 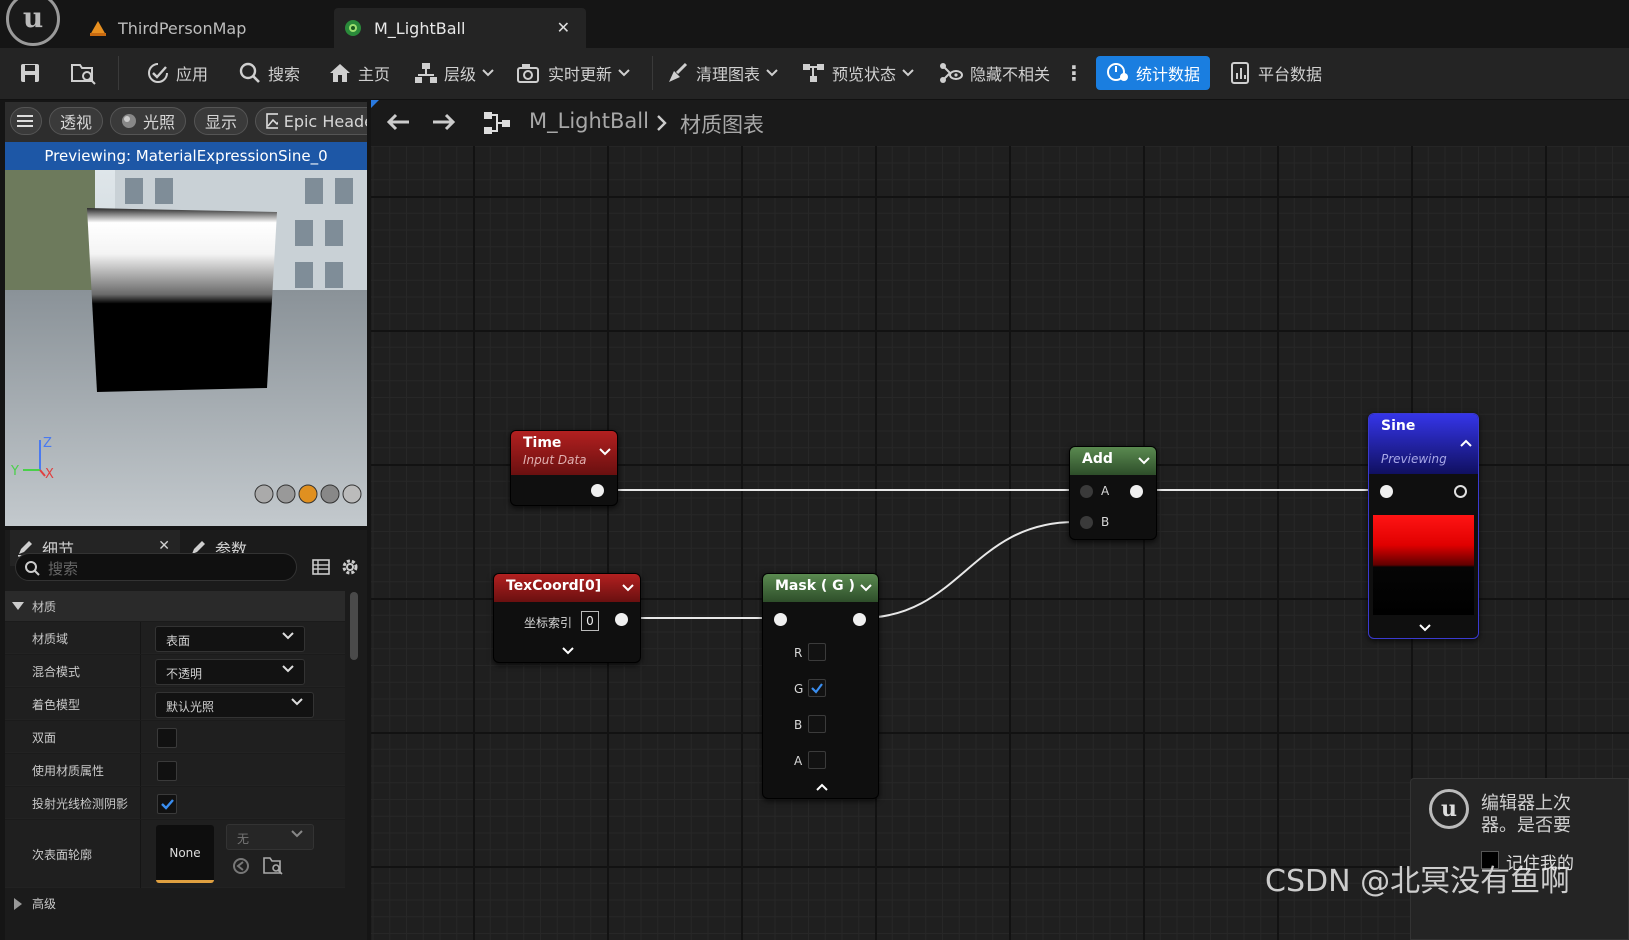 I want to click on tab-m-lightball: M_LightBall ✕, so click(x=460, y=28).